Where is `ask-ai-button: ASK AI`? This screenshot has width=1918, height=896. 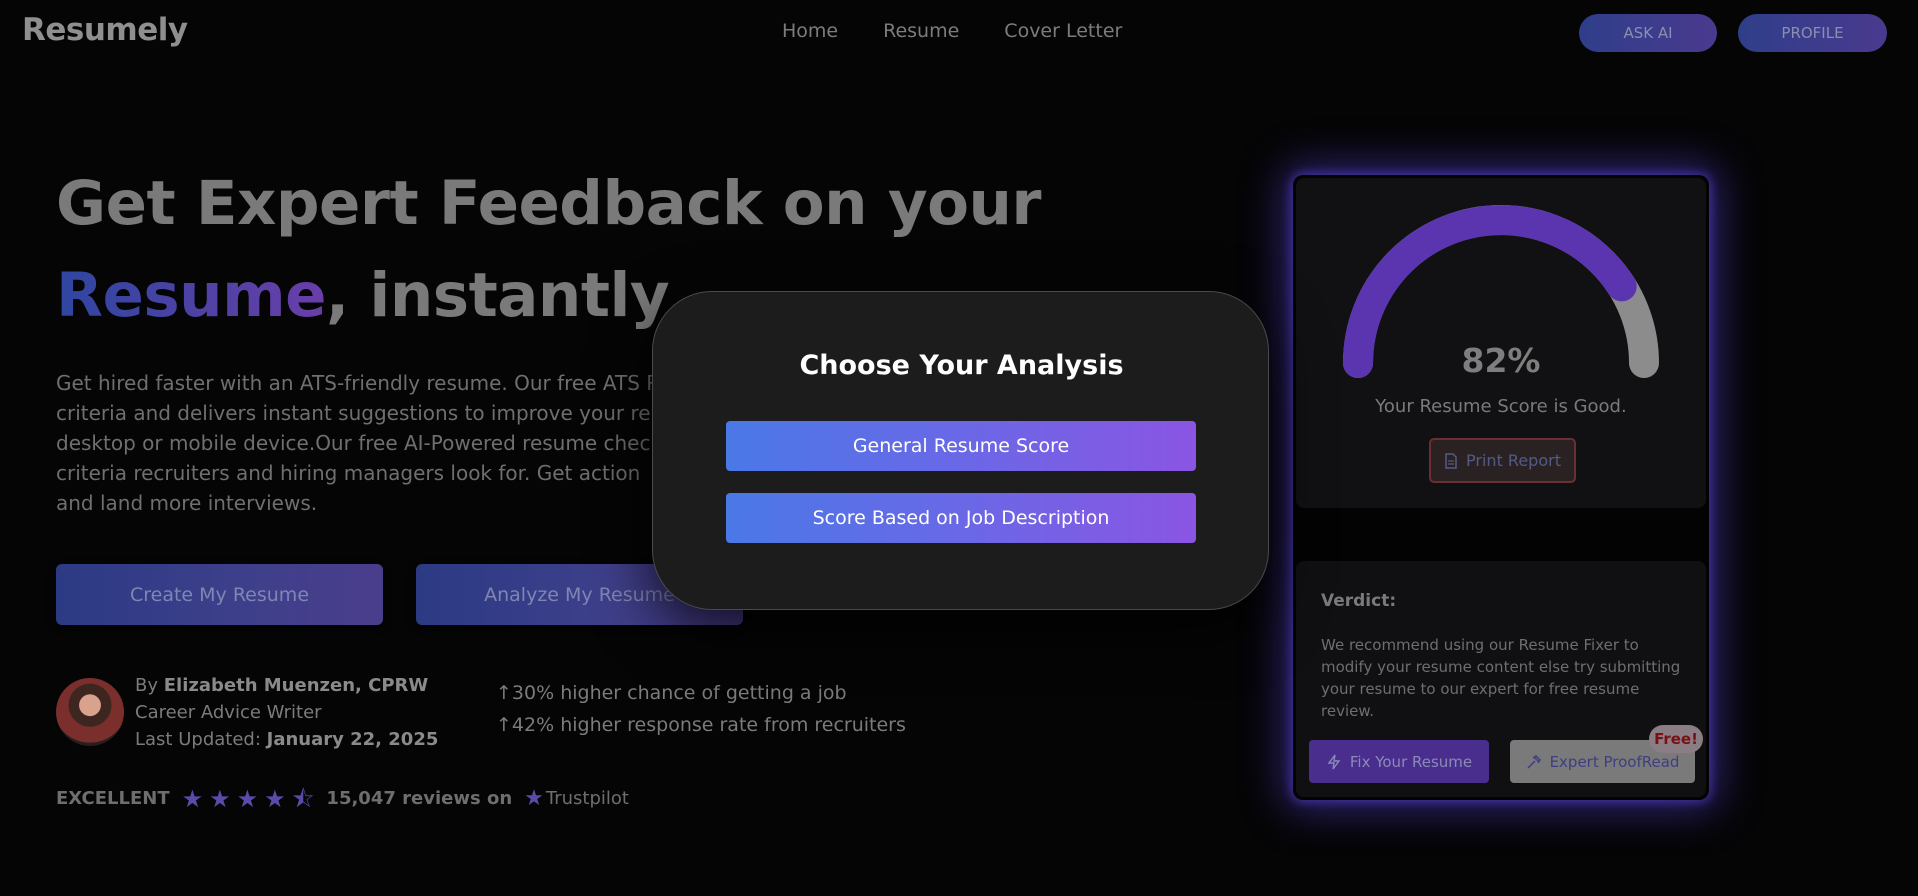
ask-ai-button: ASK AI is located at coordinates (1648, 33).